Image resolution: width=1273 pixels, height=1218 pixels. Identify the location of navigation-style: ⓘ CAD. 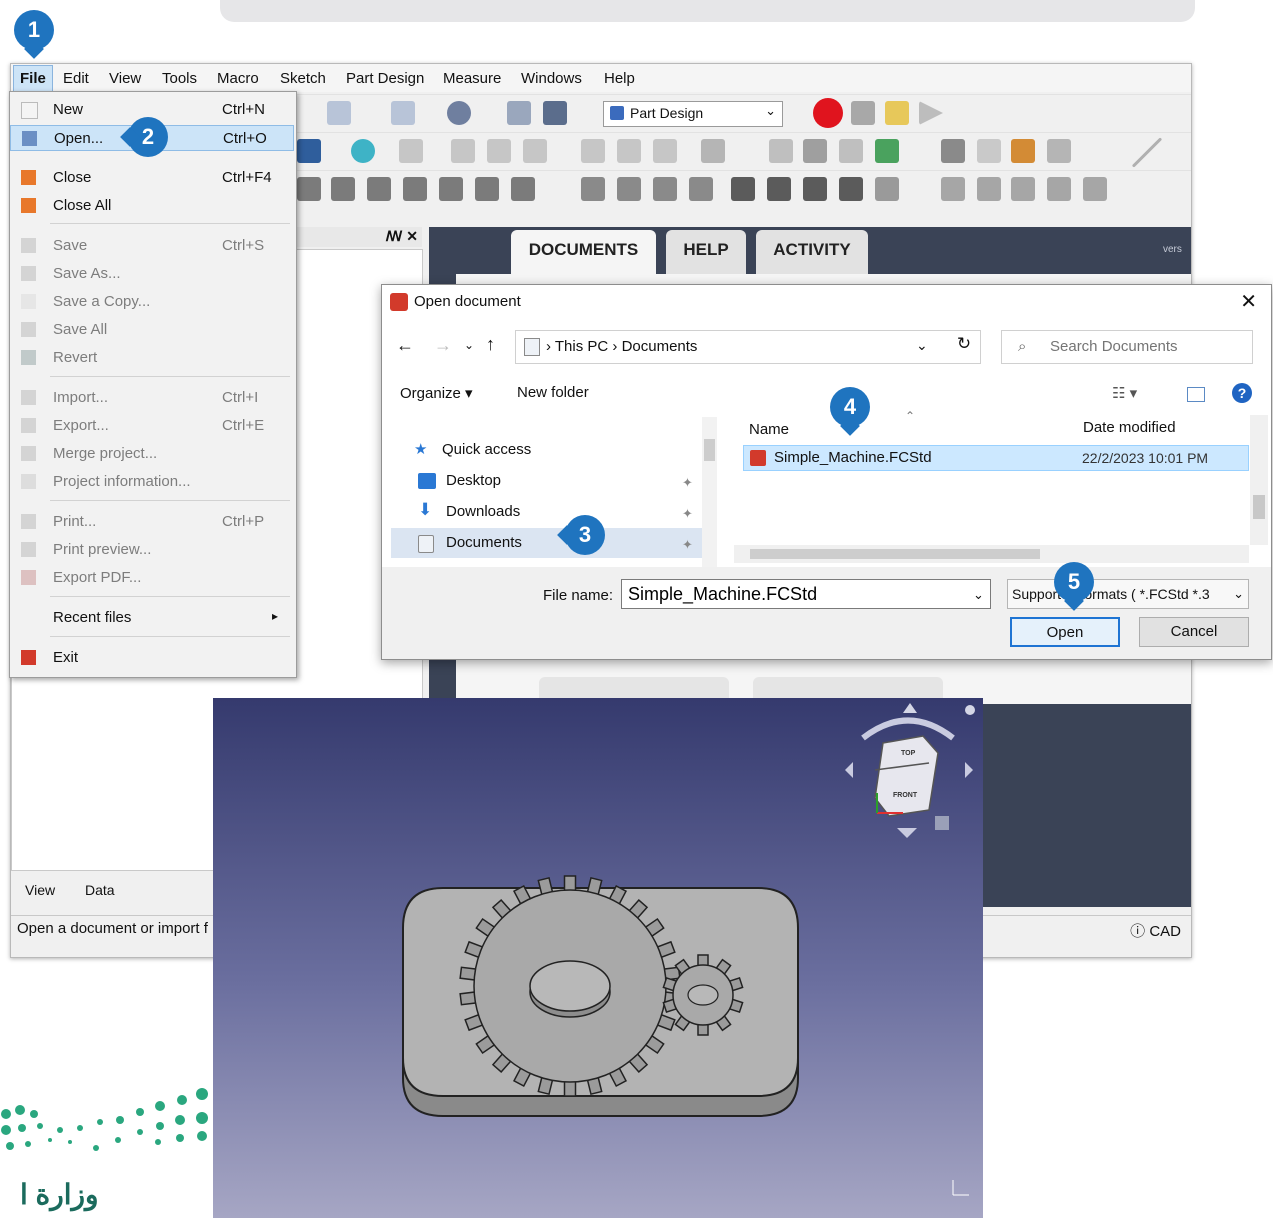
(1155, 930).